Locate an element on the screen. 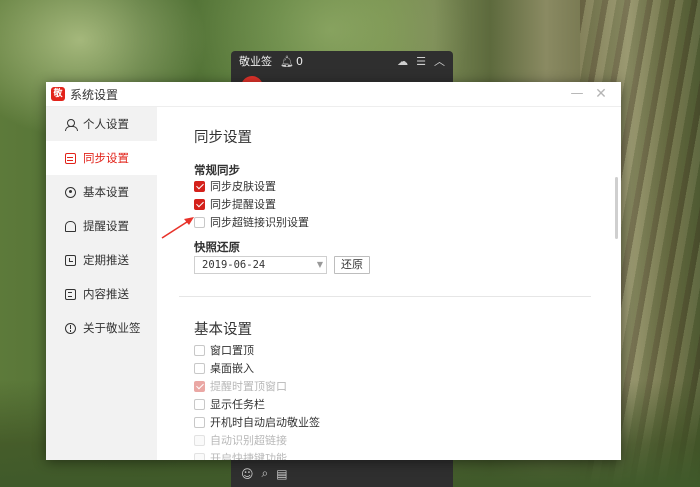 This screenshot has height=487, width=700. users-icon: ☺︎ is located at coordinates (247, 474).